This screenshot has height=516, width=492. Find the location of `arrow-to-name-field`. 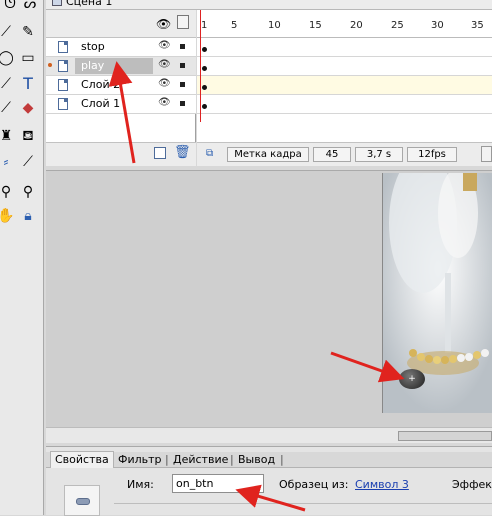

arrow-to-name-field is located at coordinates (270, 498).